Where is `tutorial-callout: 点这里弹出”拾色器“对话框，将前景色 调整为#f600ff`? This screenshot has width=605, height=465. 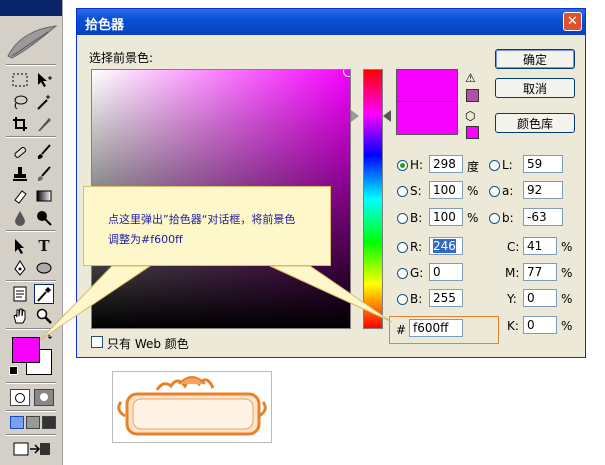 tutorial-callout: 点这里弹出”拾色器“对话框，将前景色 调整为#f600ff is located at coordinates (207, 226).